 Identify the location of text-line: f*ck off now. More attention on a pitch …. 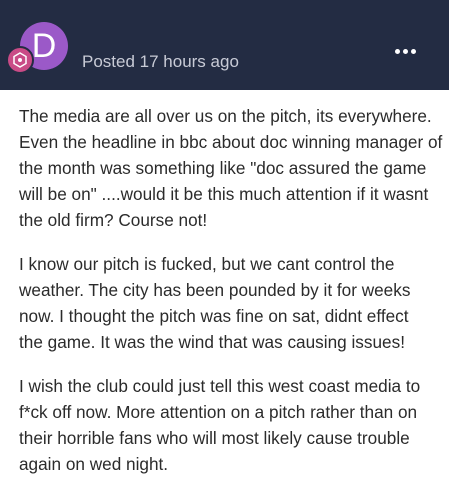
(218, 412).